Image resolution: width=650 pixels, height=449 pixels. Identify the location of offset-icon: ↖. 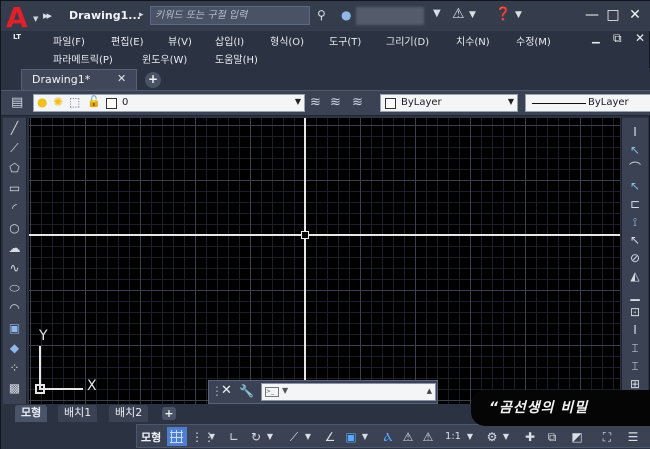
(635, 186).